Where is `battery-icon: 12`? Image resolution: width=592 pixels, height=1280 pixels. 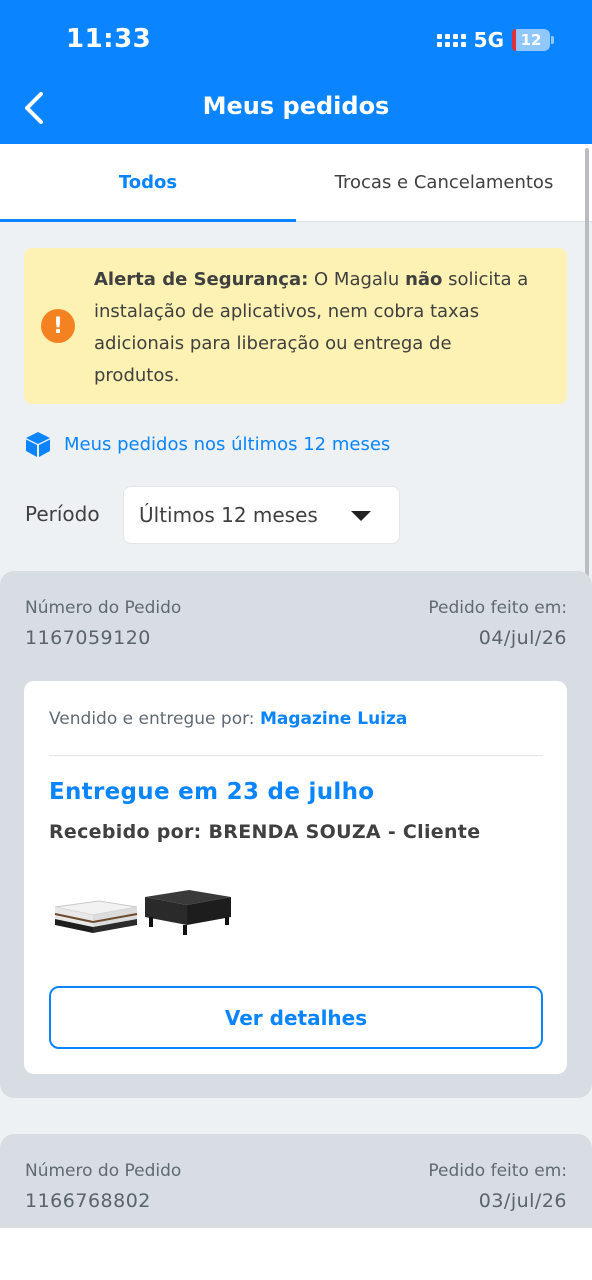 battery-icon: 12 is located at coordinates (533, 40).